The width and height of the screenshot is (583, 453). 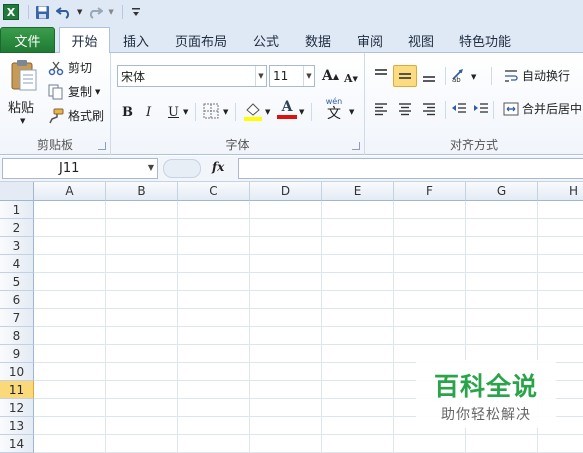 What do you see at coordinates (214, 191) in the screenshot?
I see `column-header-c: C` at bounding box center [214, 191].